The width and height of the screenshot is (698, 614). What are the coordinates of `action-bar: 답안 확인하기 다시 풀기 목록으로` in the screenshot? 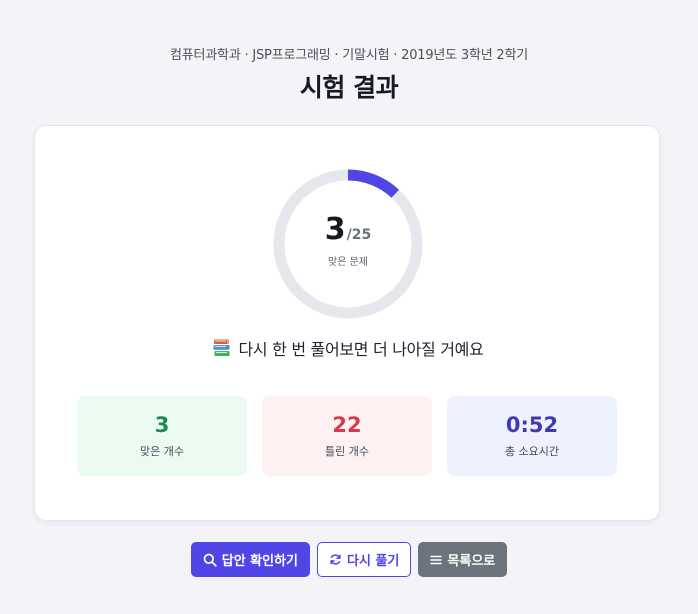 It's located at (349, 559).